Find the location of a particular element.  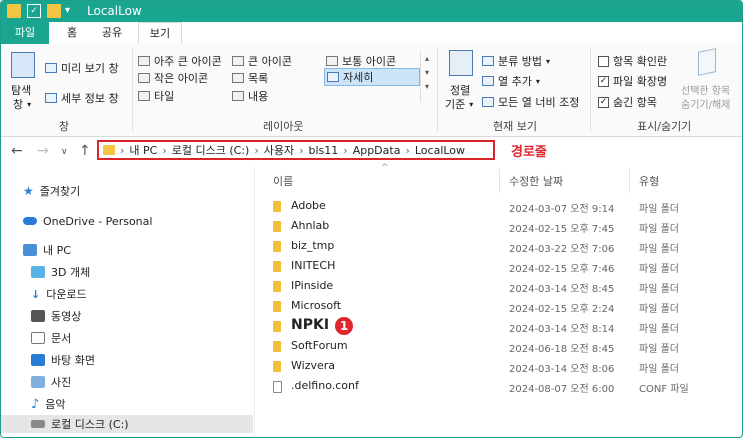

layout-list: 목록 is located at coordinates (250, 78).